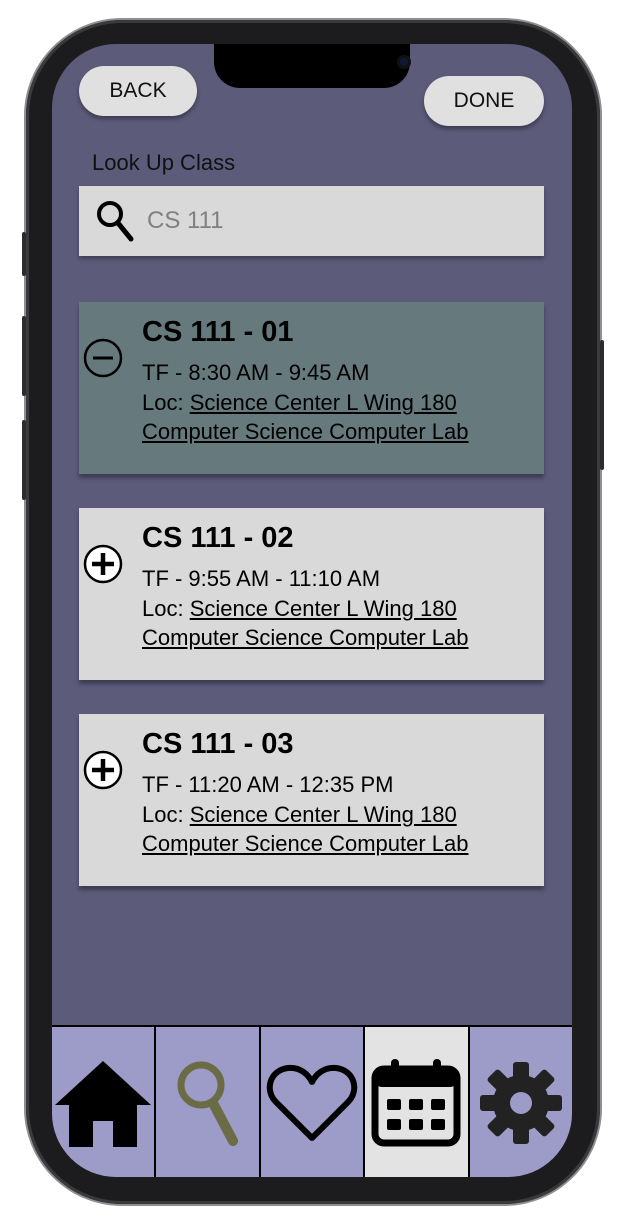  I want to click on mute-switch, so click(24, 254).